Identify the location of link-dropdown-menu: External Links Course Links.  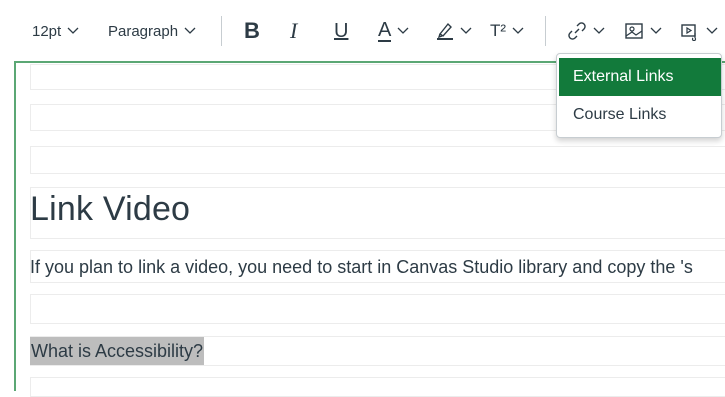
(639, 95).